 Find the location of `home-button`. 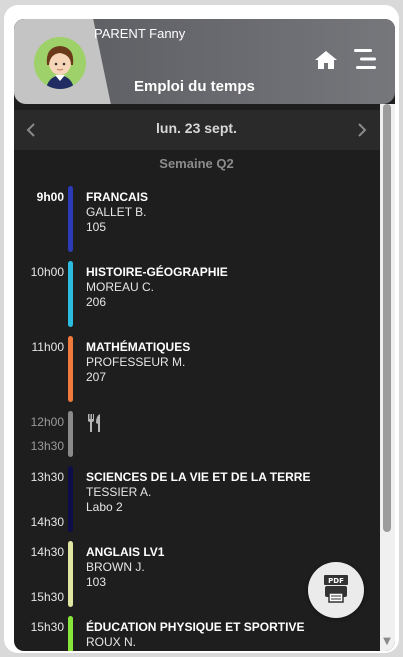

home-button is located at coordinates (326, 60).